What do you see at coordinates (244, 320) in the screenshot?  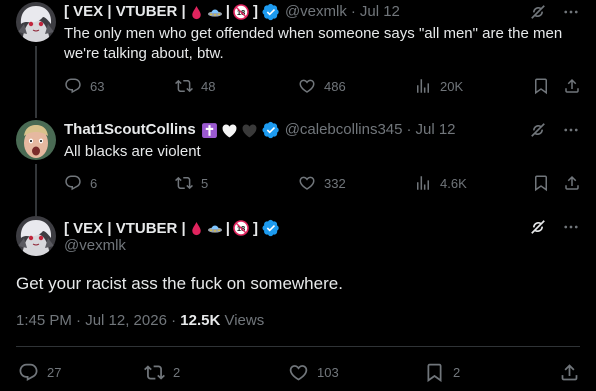 I see `main-views-label: Views` at bounding box center [244, 320].